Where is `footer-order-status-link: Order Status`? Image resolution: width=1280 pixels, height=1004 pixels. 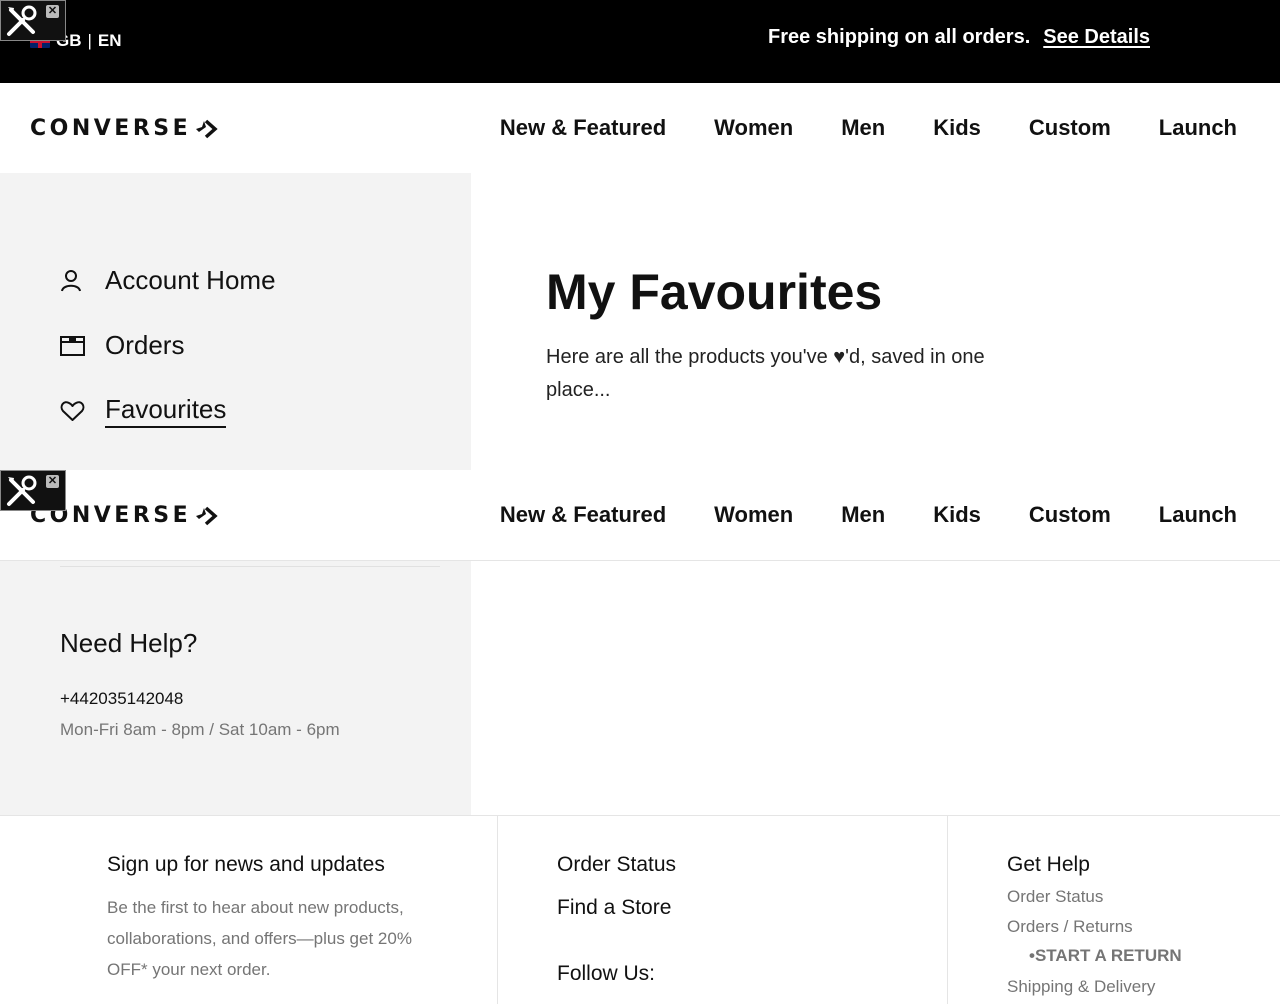 footer-order-status-link: Order Status is located at coordinates (616, 865).